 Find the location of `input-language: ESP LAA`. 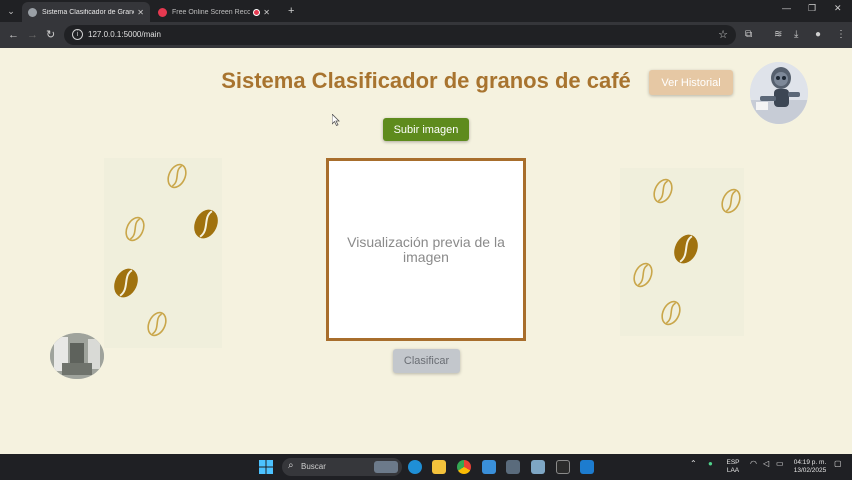

input-language: ESP LAA is located at coordinates (733, 467).